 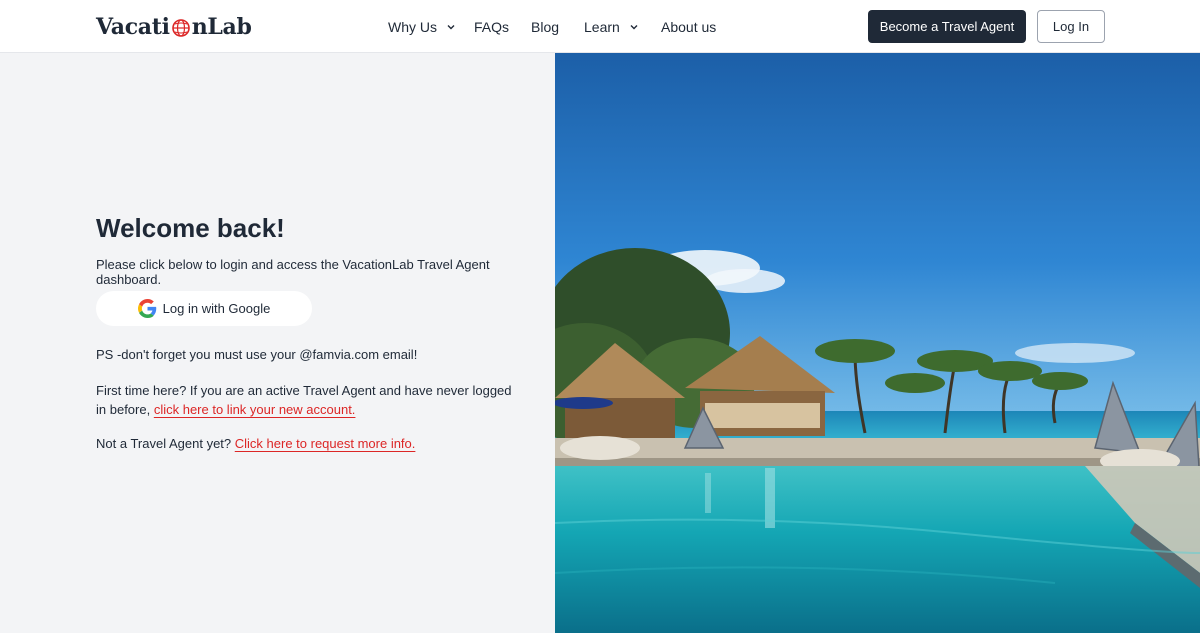 I want to click on nav-faqs-label: FAQs, so click(x=492, y=27).